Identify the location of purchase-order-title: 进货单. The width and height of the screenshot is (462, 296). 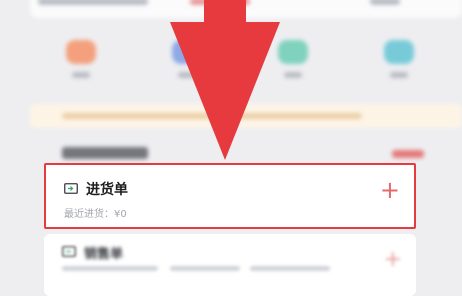
(107, 190).